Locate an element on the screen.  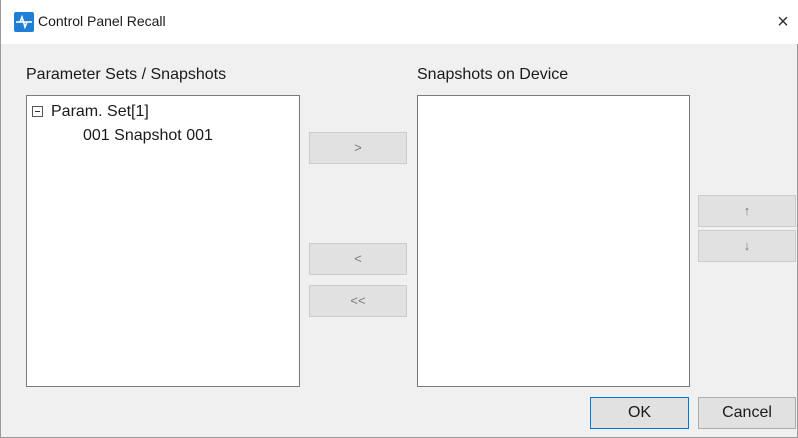
window-title: Control Panel Recall is located at coordinates (102, 21).